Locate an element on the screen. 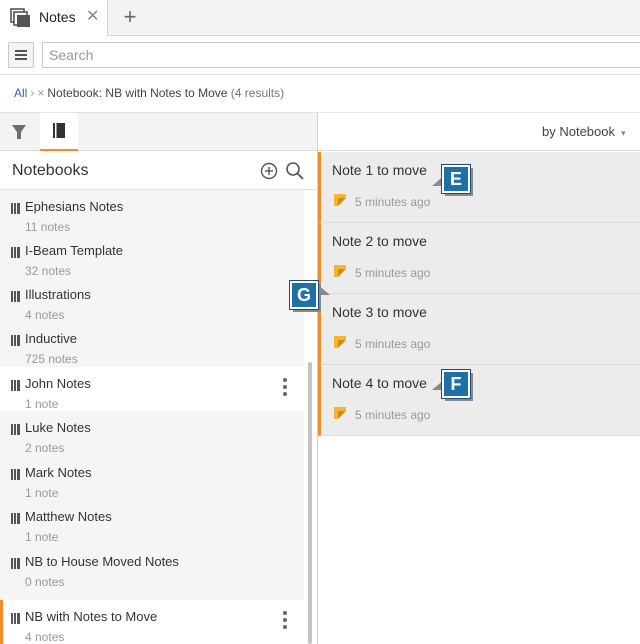 The width and height of the screenshot is (640, 644). search-icon is located at coordinates (295, 171).